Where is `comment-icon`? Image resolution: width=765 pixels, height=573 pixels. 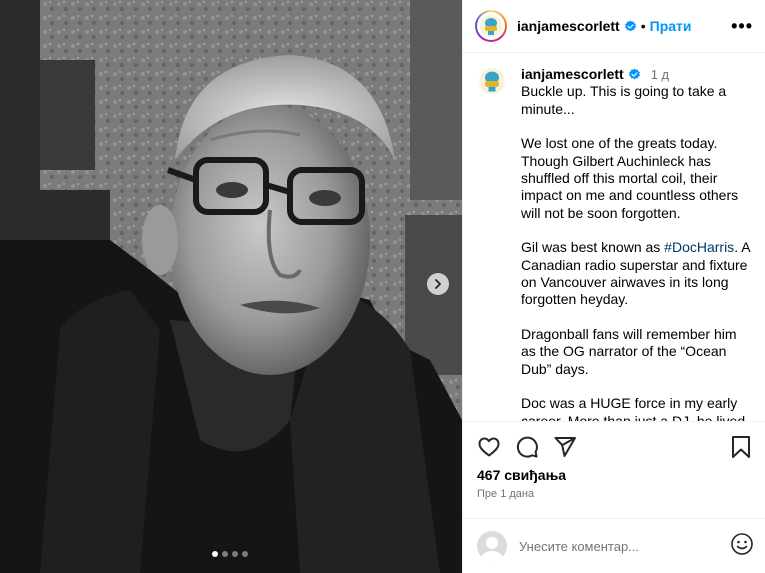 comment-icon is located at coordinates (527, 447).